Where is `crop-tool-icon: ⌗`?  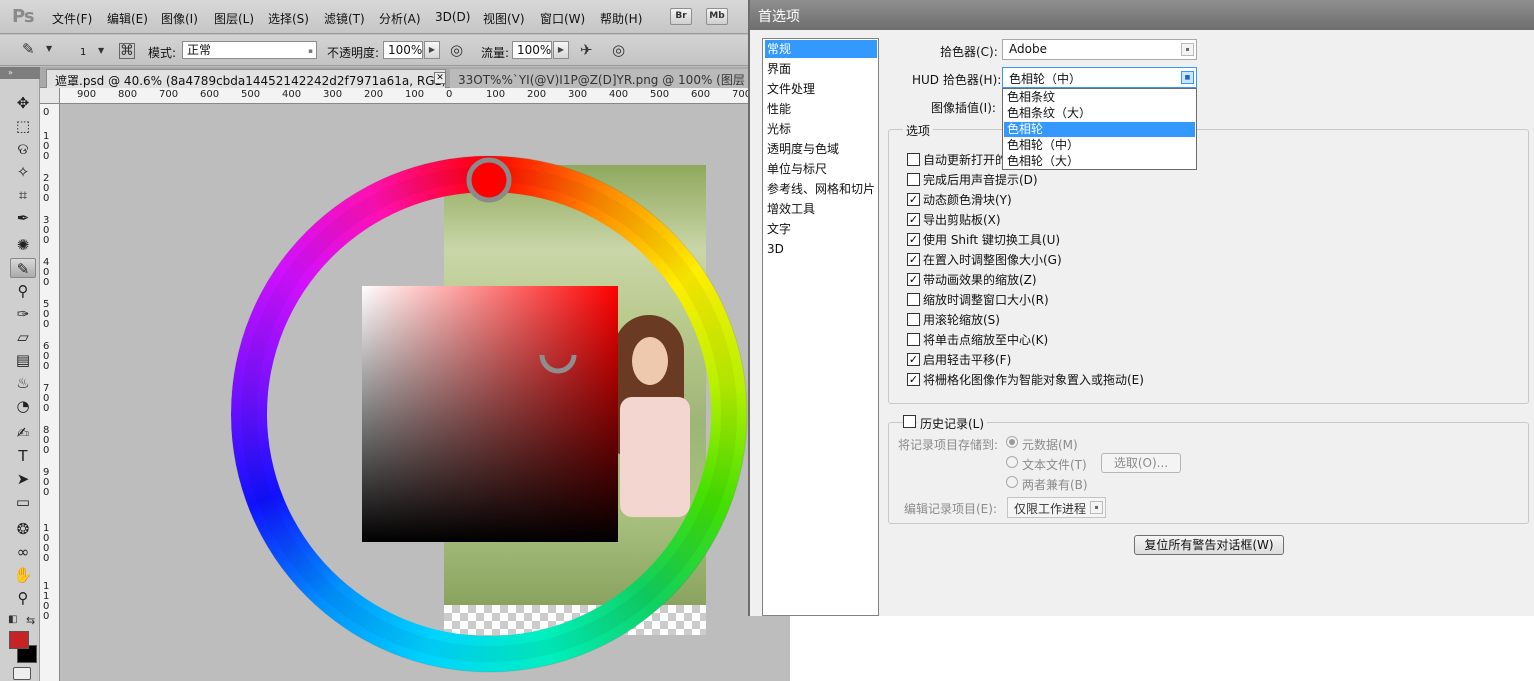 crop-tool-icon: ⌗ is located at coordinates (23, 195).